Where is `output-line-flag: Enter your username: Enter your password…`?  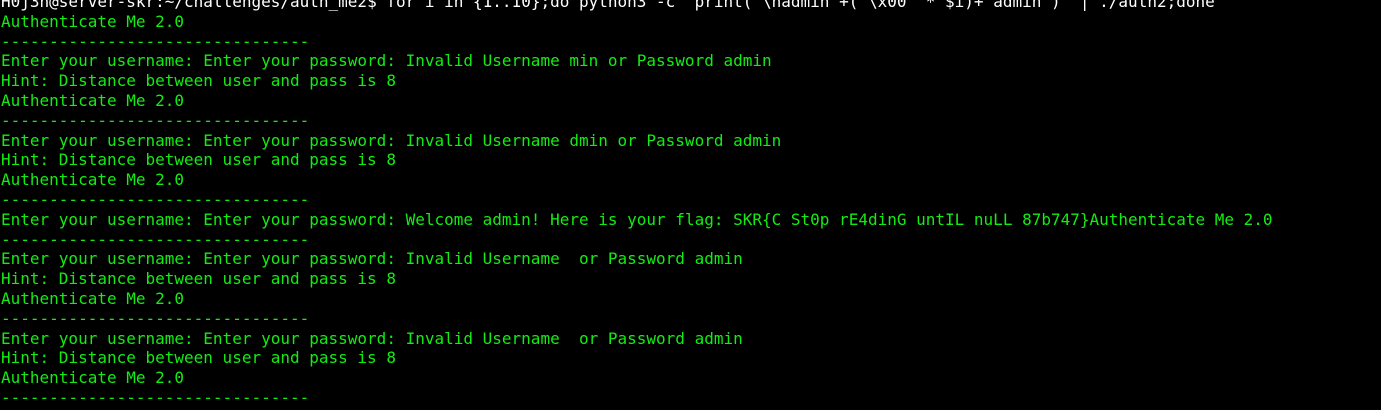
output-line-flag: Enter your username: Enter your password… is located at coordinates (637, 219).